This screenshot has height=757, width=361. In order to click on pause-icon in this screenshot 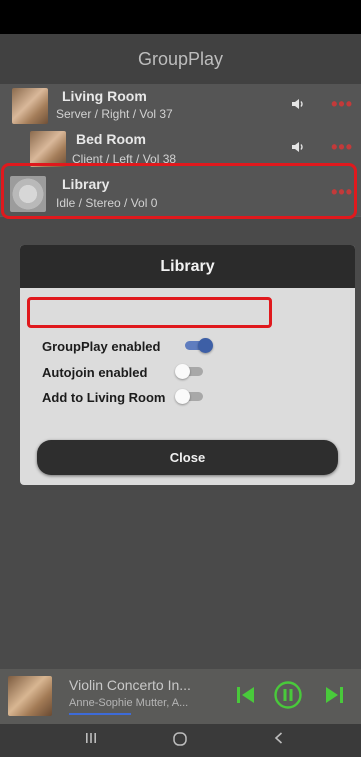, I will do `click(288, 695)`.